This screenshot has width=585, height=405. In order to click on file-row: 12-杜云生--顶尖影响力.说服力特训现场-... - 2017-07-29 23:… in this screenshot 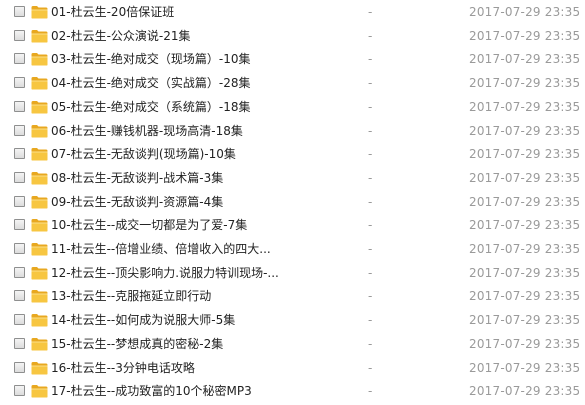, I will do `click(292, 274)`.